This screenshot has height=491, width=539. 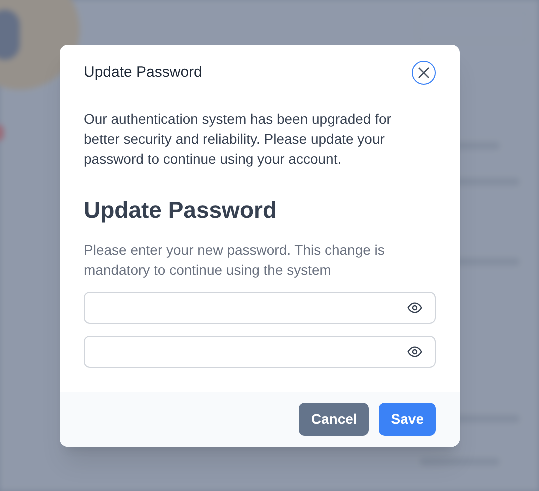 I want to click on instructions-text: Please enter your new password. This change is mandatory to continue using the system, so click(x=235, y=260).